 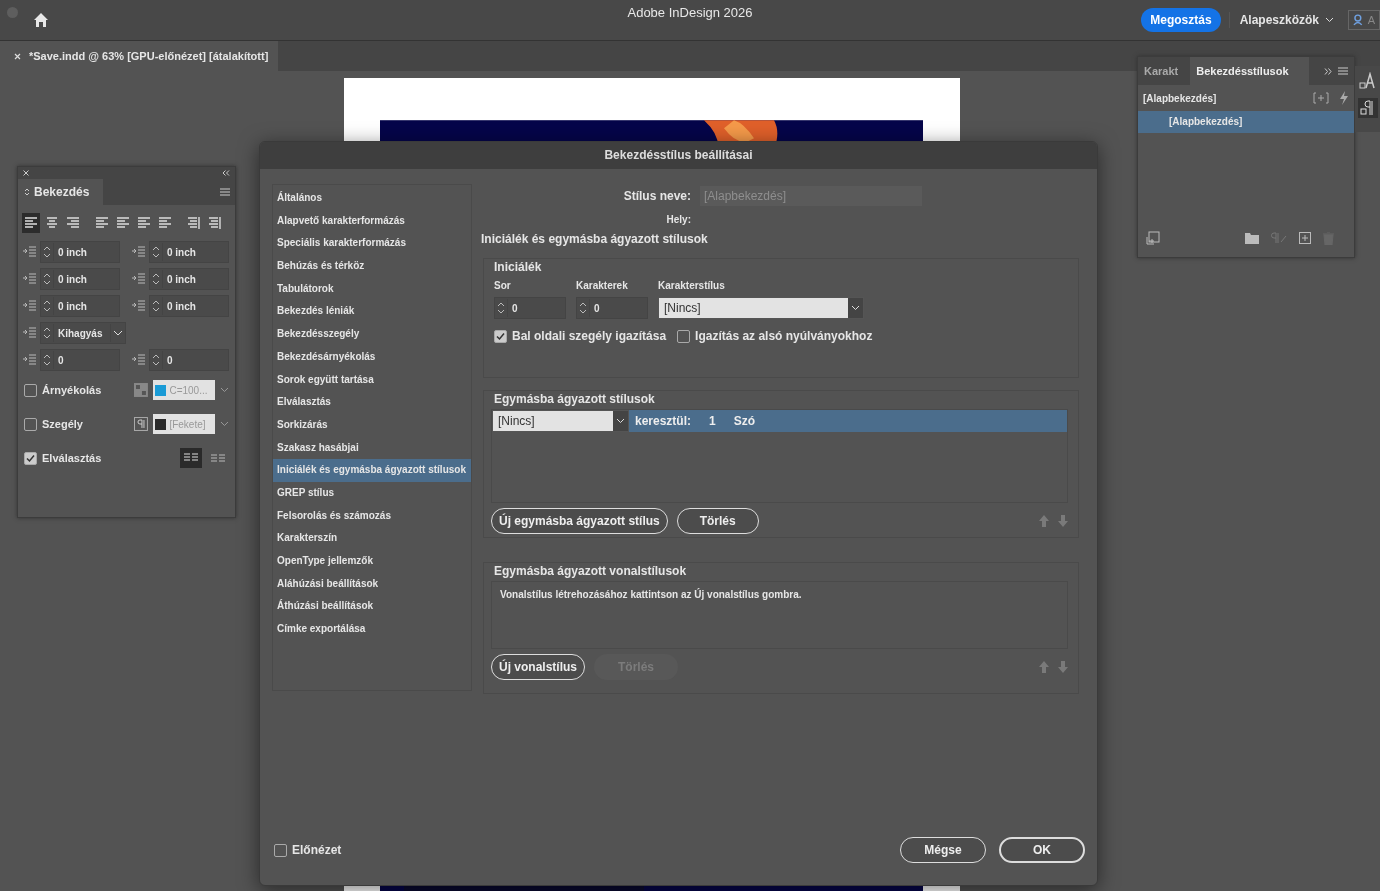 I want to click on share-button: Megosztás, so click(x=1181, y=20).